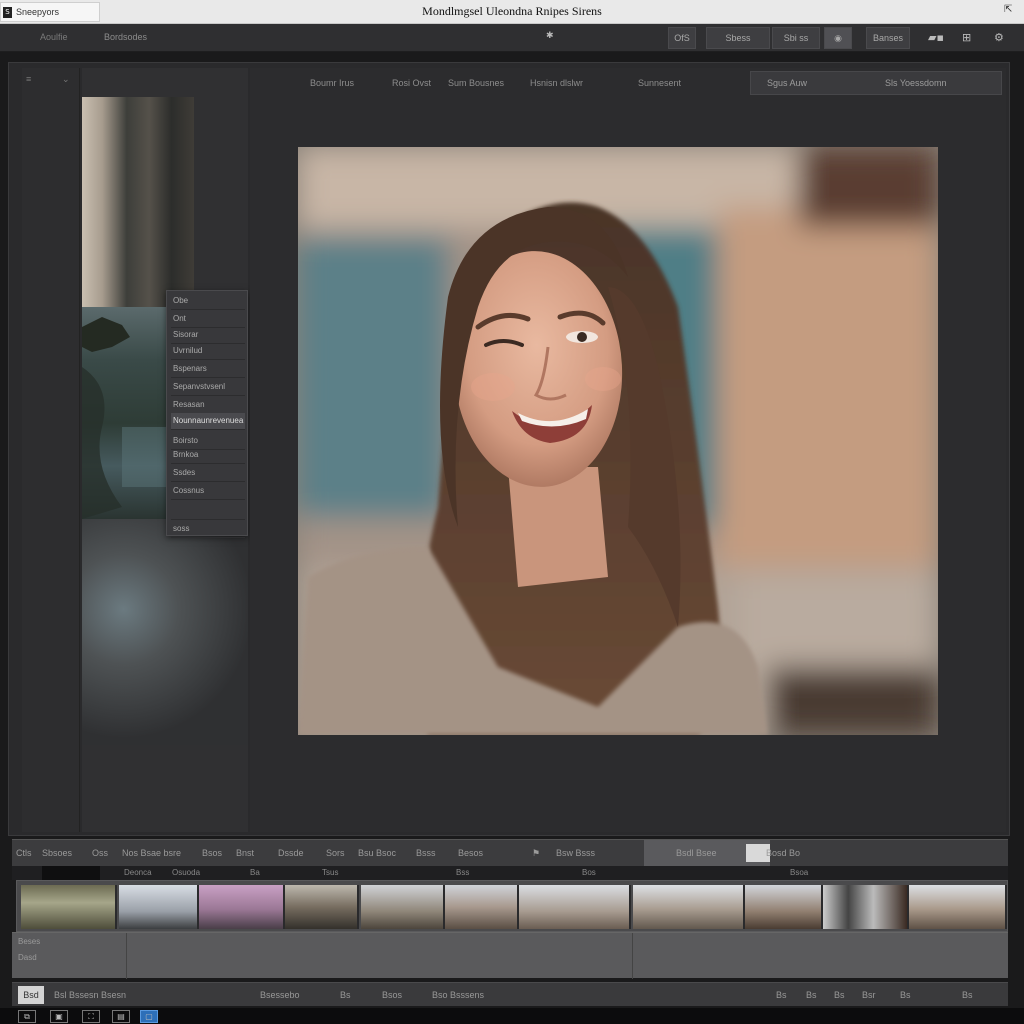 The height and width of the screenshot is (1024, 1024). Describe the element at coordinates (916, 83) in the screenshot. I see `search-right-text: Sls Yoessdomn` at that location.